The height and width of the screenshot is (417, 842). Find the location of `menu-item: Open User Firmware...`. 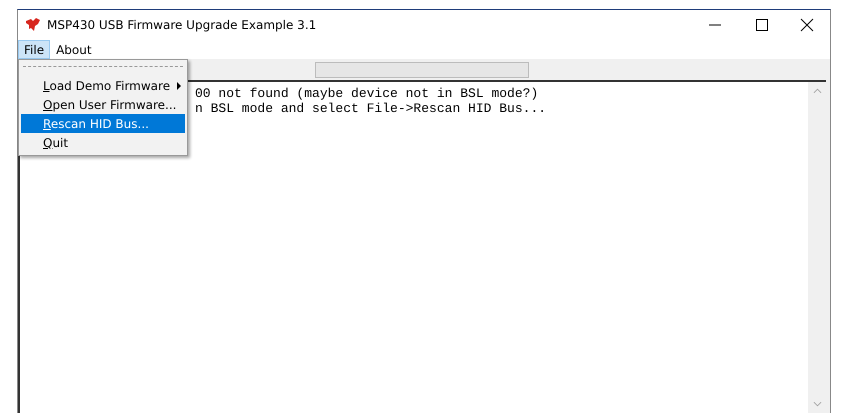

menu-item: Open User Firmware... is located at coordinates (103, 104).